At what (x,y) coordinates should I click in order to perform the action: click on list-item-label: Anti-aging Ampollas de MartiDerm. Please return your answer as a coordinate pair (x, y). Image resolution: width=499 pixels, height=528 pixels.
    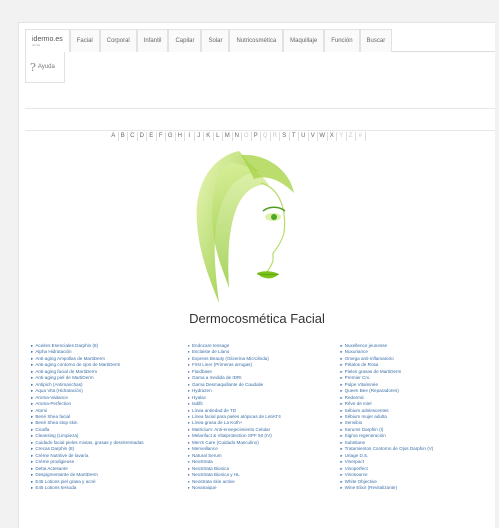
    Looking at the image, I should click on (70, 358).